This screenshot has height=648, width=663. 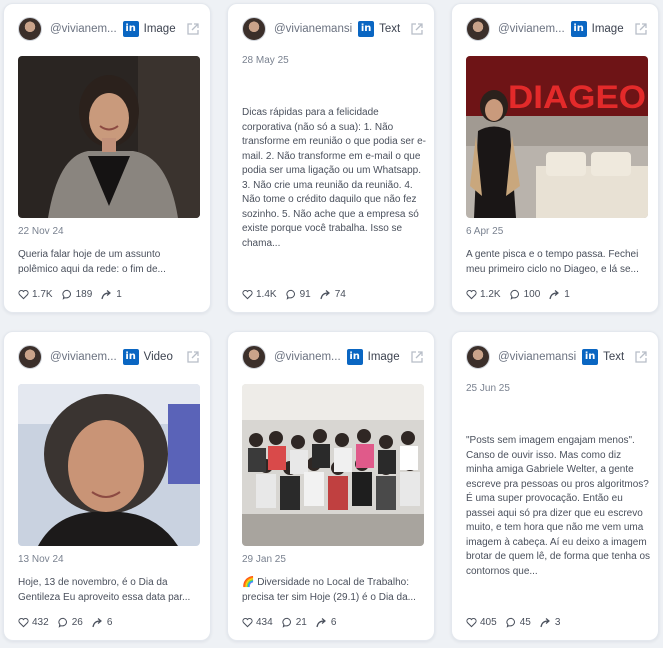 What do you see at coordinates (490, 294) in the screenshot?
I see `likes-count: 1.2K` at bounding box center [490, 294].